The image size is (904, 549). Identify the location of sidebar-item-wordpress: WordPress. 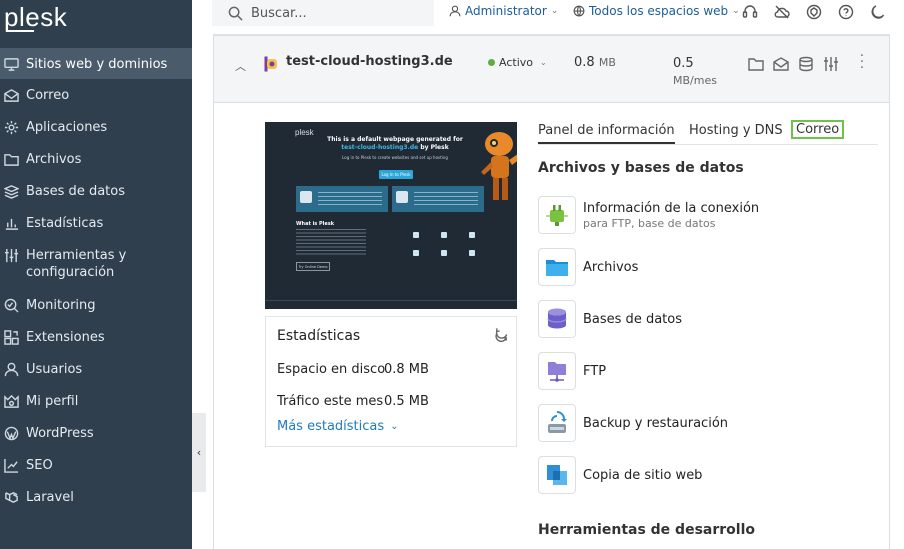
(96, 433).